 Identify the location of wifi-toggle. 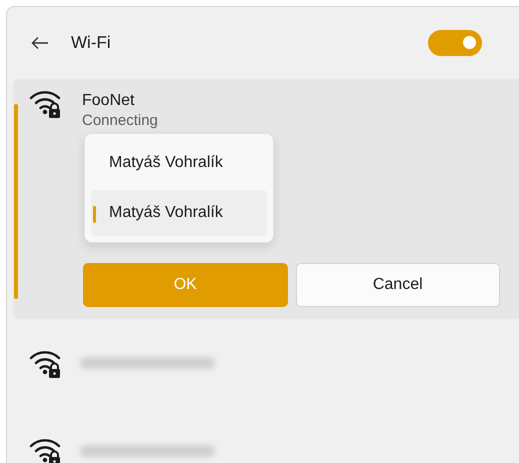
(455, 43).